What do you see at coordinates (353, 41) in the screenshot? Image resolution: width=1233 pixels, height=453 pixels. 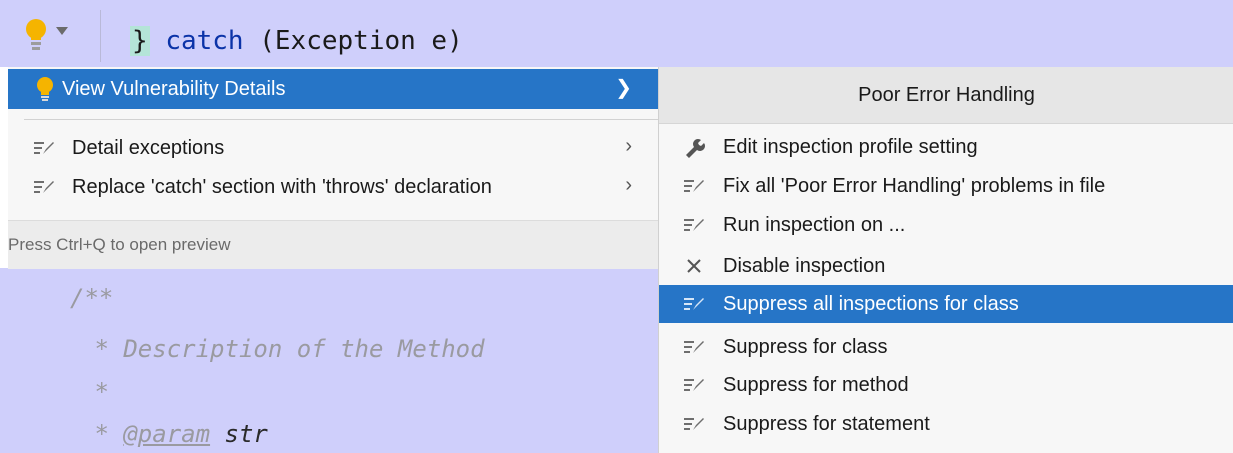 I see `code-text: (Exception e)` at bounding box center [353, 41].